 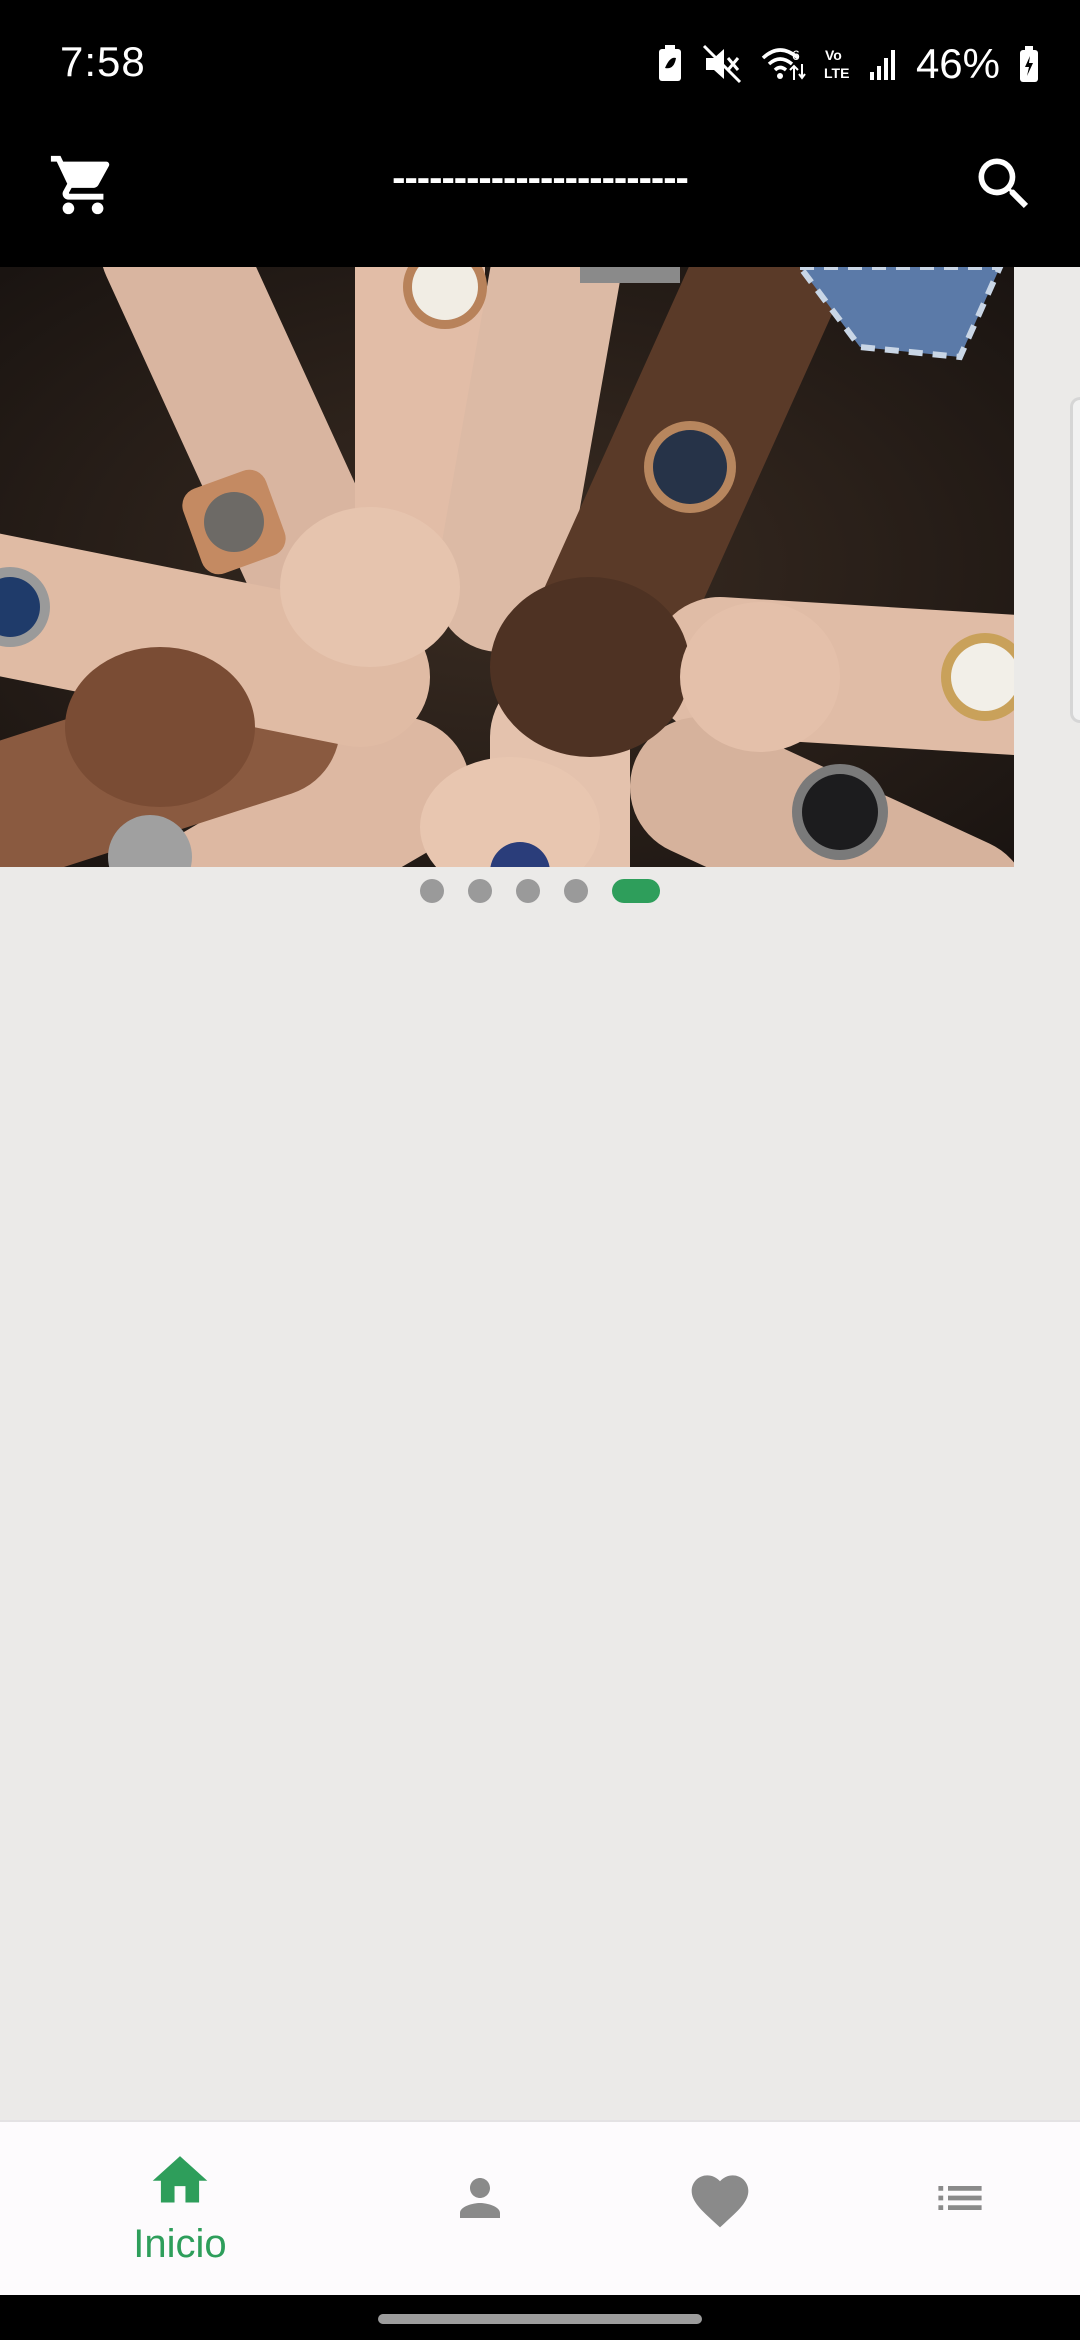 What do you see at coordinates (103, 61) in the screenshot?
I see `status-time: 7:58` at bounding box center [103, 61].